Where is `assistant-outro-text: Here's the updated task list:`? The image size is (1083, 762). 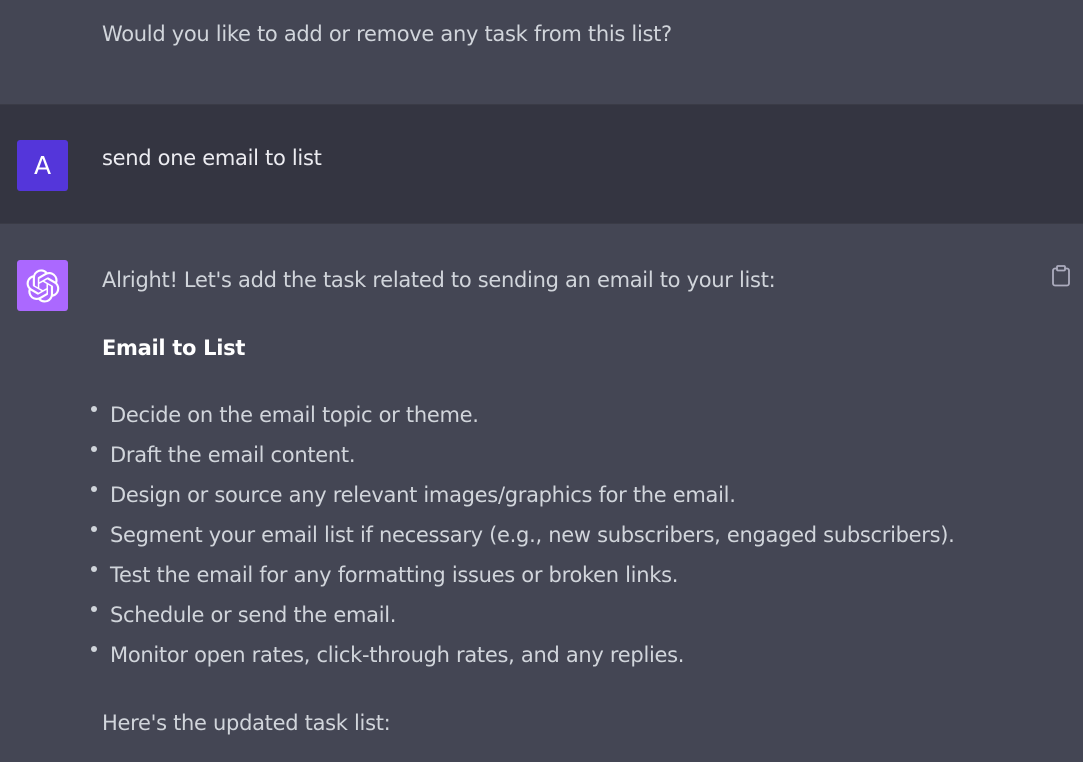 assistant-outro-text: Here's the updated task list: is located at coordinates (246, 723).